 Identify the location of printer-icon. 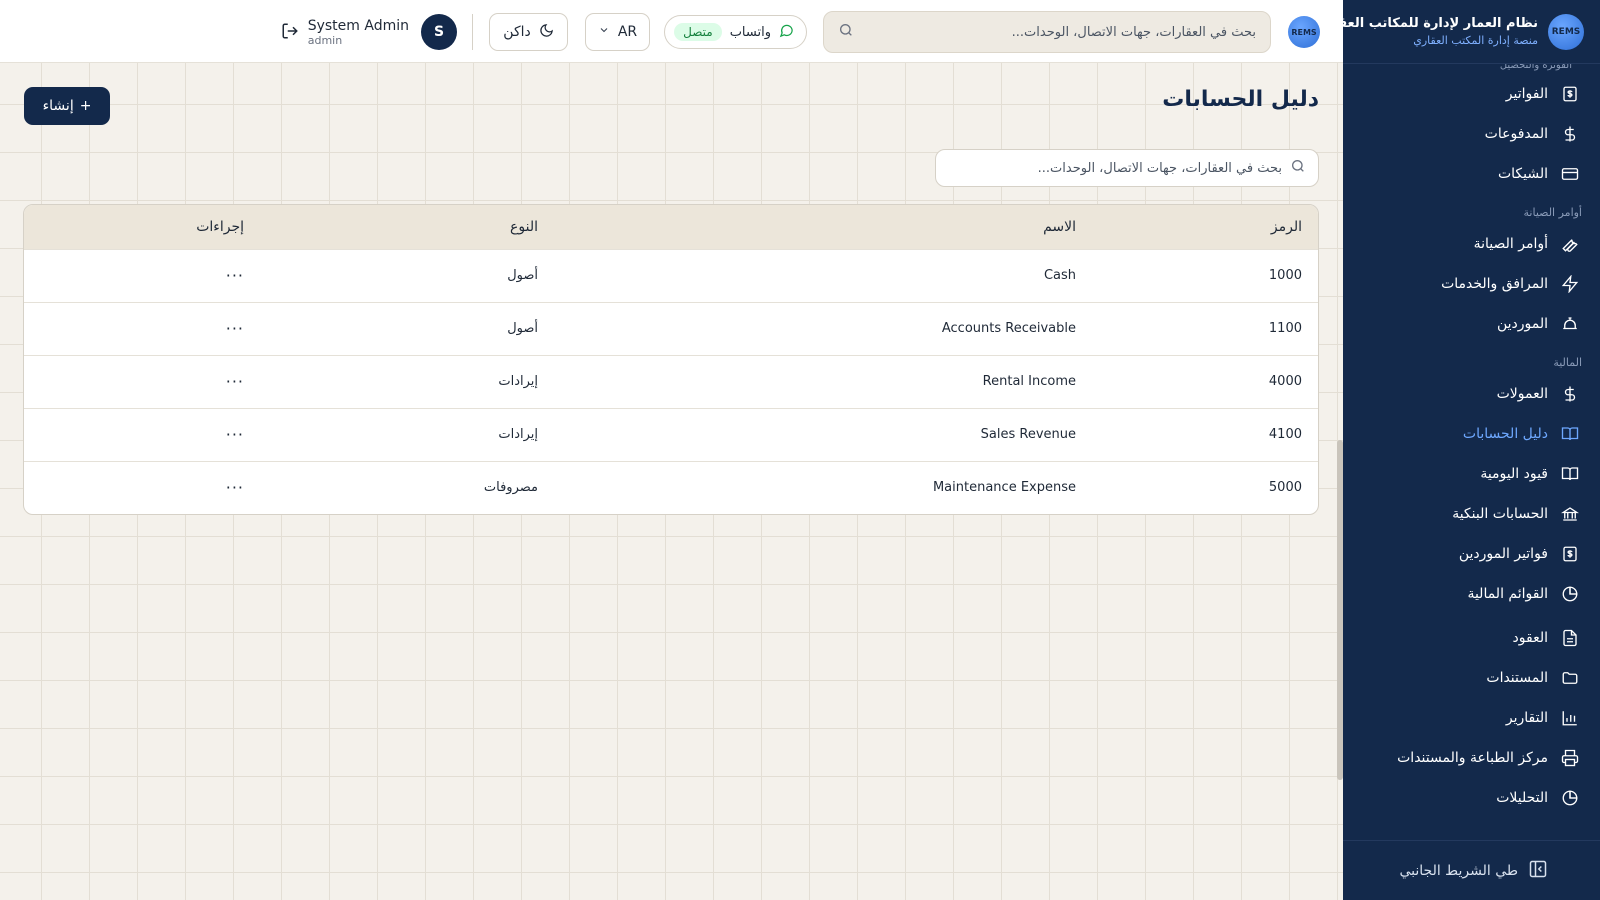
(1570, 758).